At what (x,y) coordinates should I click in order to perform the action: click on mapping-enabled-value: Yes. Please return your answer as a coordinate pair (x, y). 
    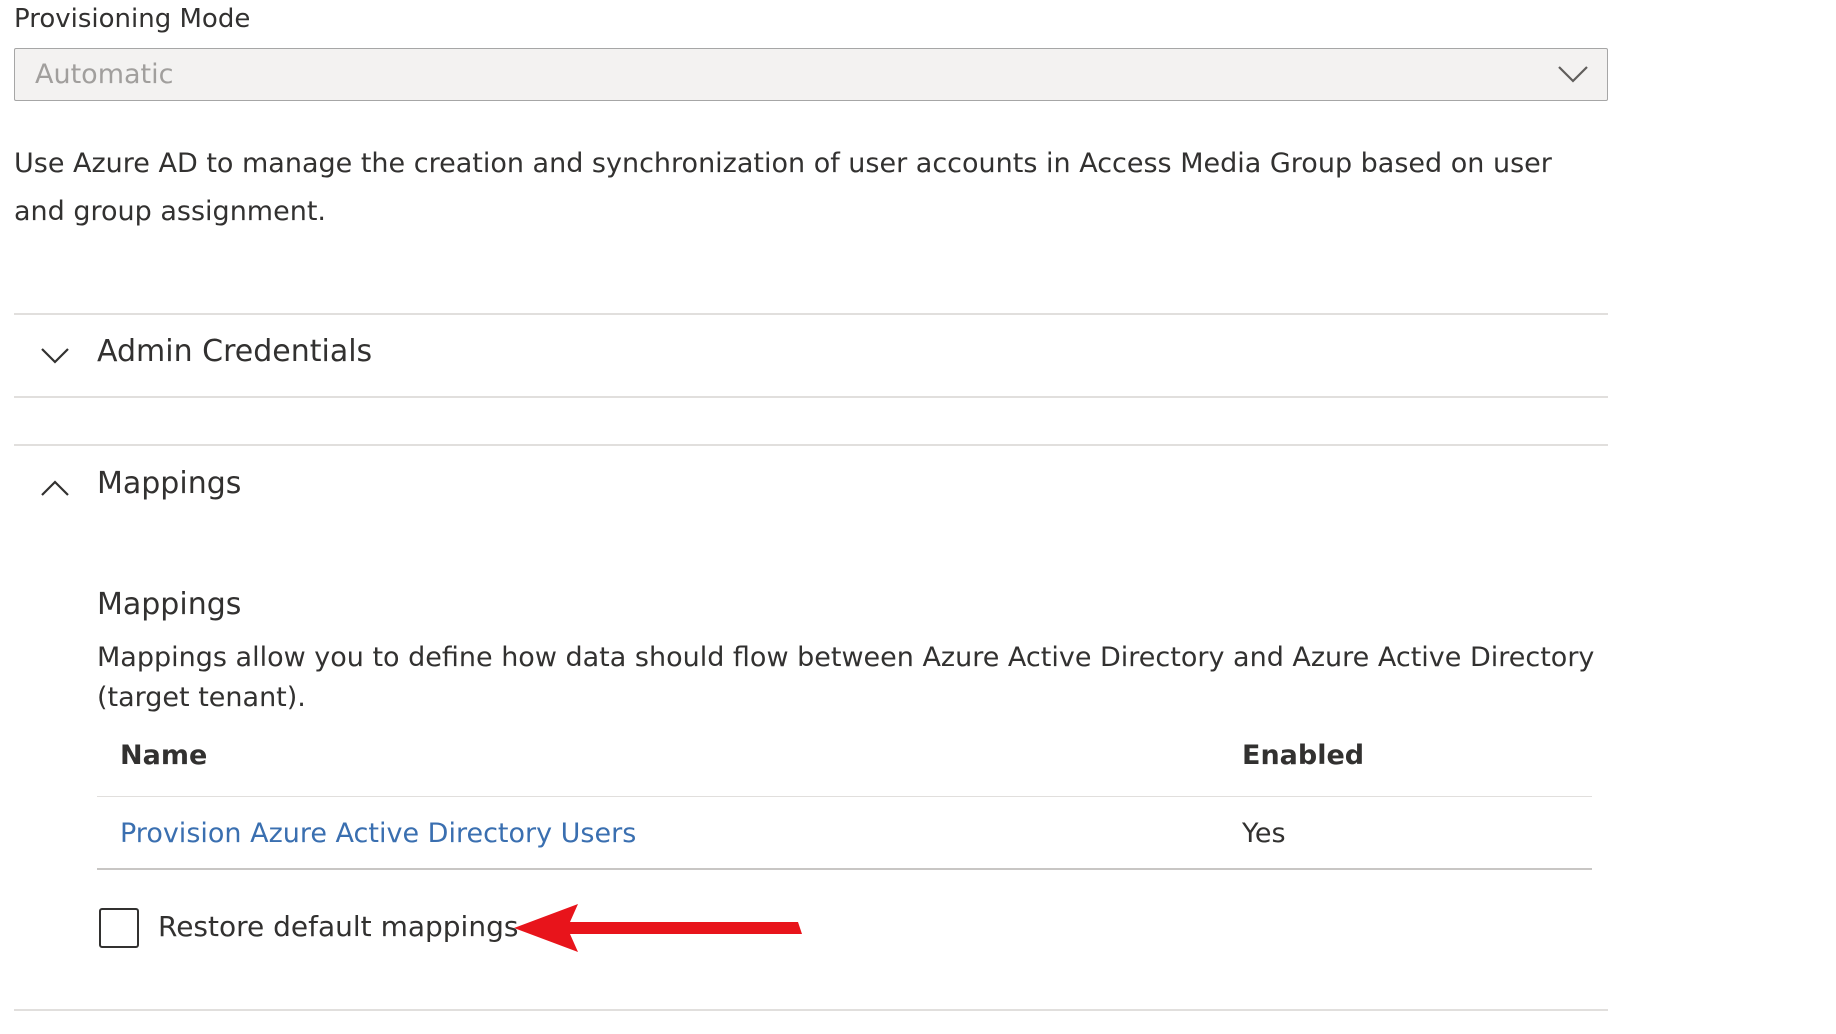
    Looking at the image, I should click on (1264, 833).